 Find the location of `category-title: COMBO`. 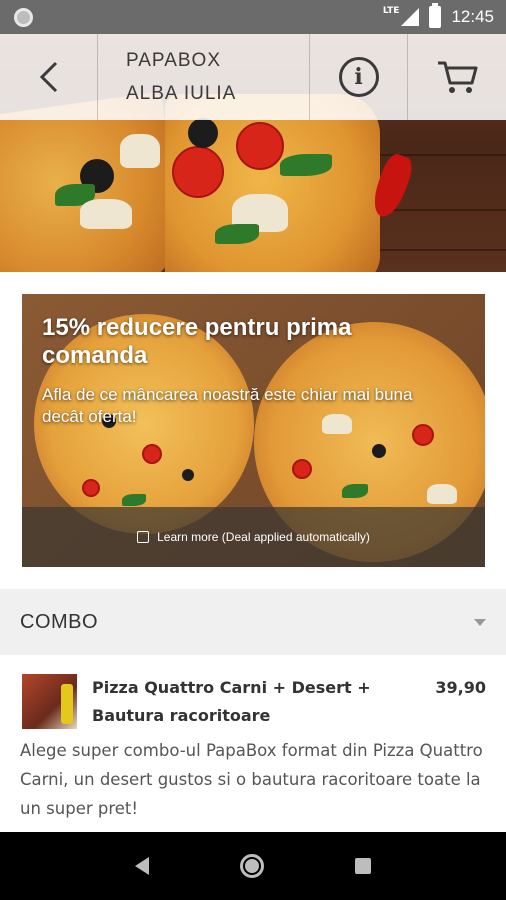

category-title: COMBO is located at coordinates (59, 621).